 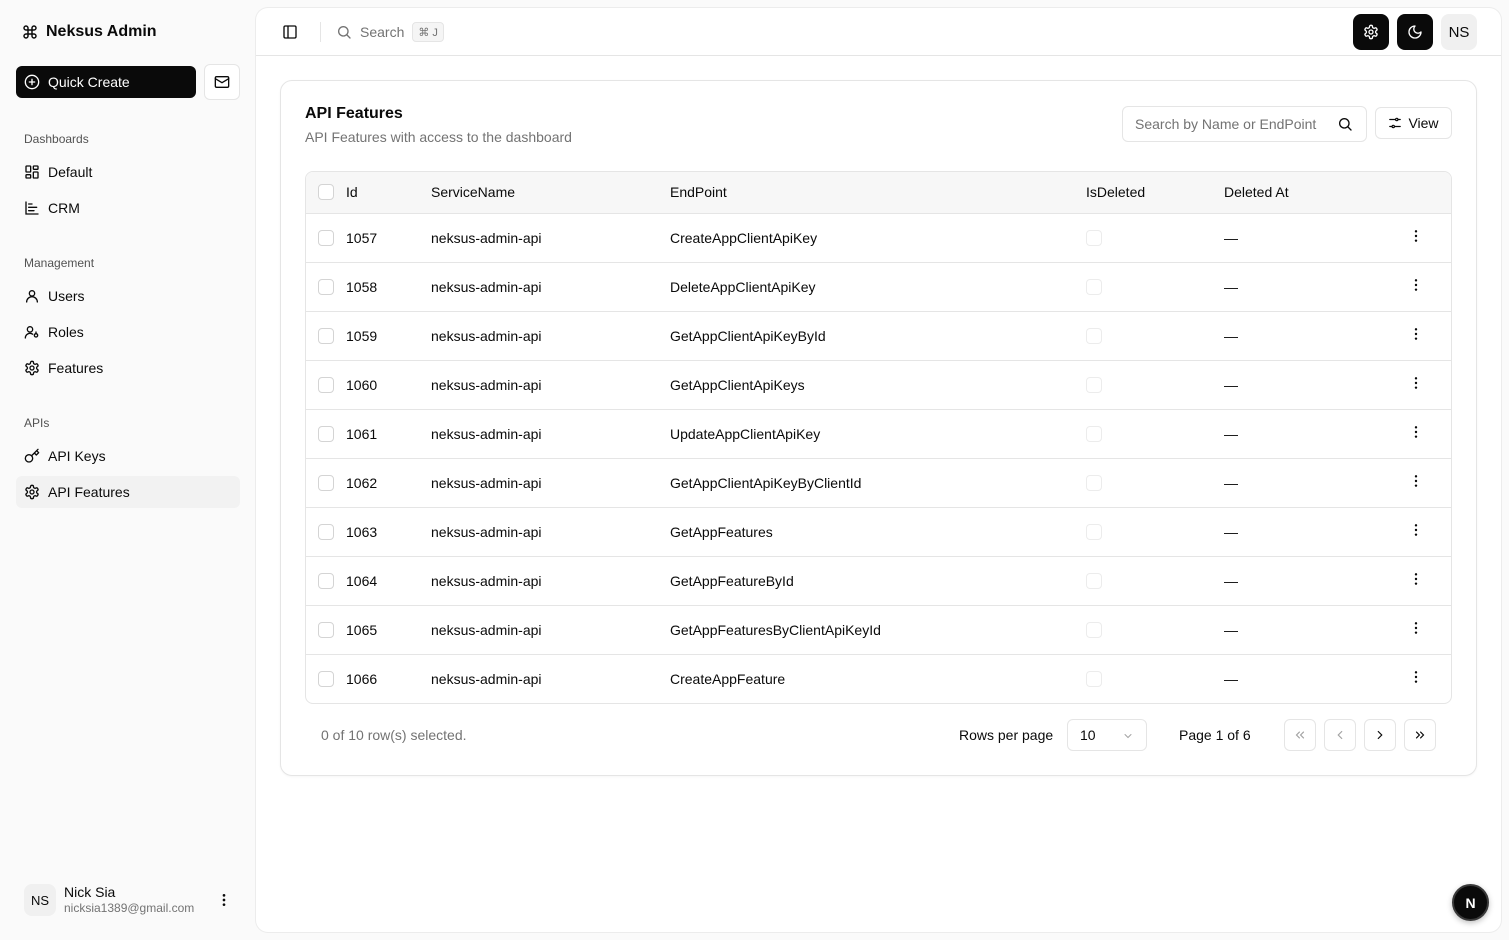 I want to click on view-options-button: View, so click(x=1413, y=123).